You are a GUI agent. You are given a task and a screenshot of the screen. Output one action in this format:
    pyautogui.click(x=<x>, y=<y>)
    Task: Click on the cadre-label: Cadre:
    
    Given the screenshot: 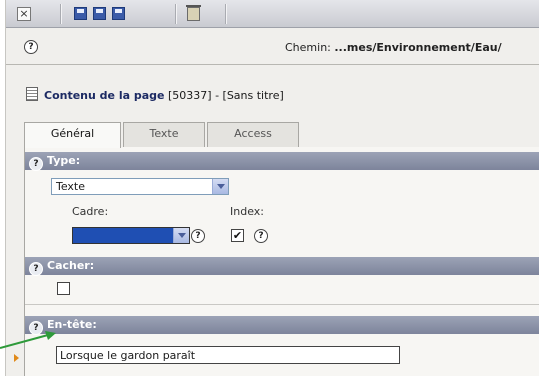 What is the action you would take?
    pyautogui.click(x=90, y=211)
    